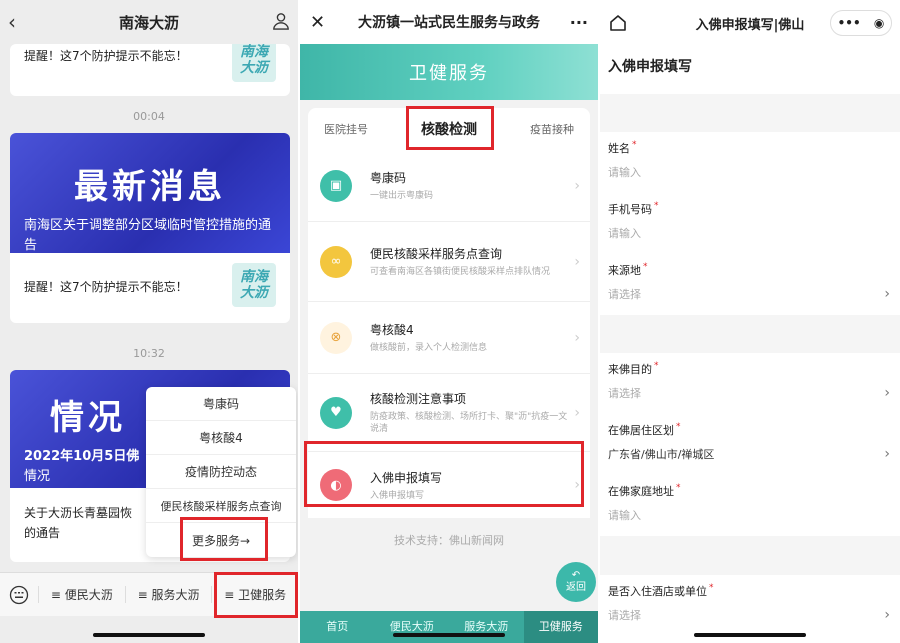 Image resolution: width=900 pixels, height=643 pixels. Describe the element at coordinates (12, 22) in the screenshot. I see `back-icon: ‹` at that location.